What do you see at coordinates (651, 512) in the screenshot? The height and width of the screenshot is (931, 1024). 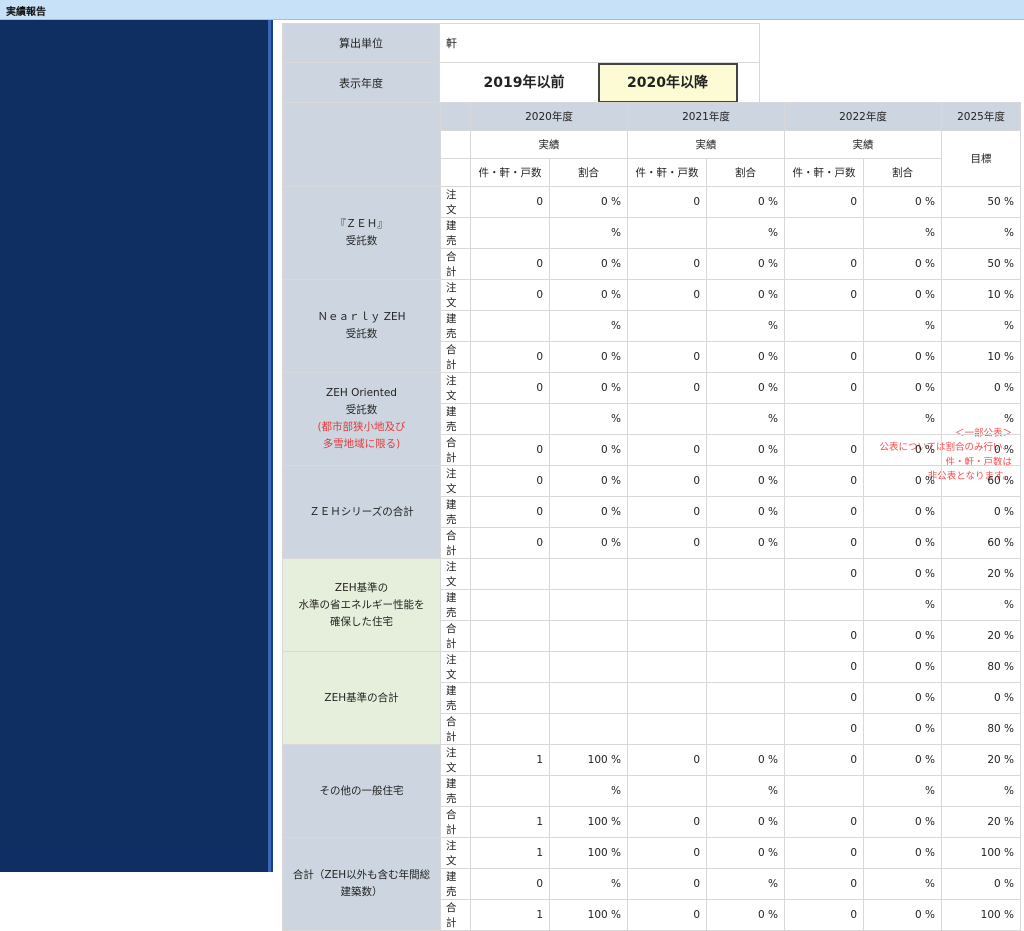 I see `table-row: ＺＥＨシリーズの合計 注文 0 0 % 0 0 % 0 0 % 60 %` at bounding box center [651, 512].